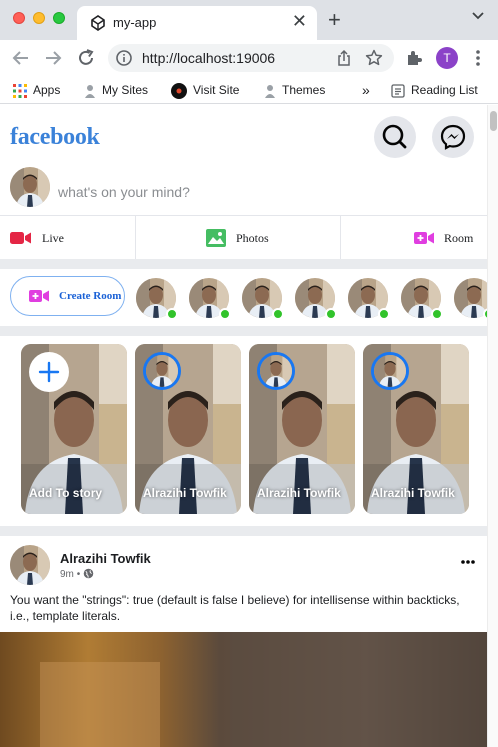 The width and height of the screenshot is (498, 747). I want to click on browser-tab: my-app ✕, so click(197, 23).